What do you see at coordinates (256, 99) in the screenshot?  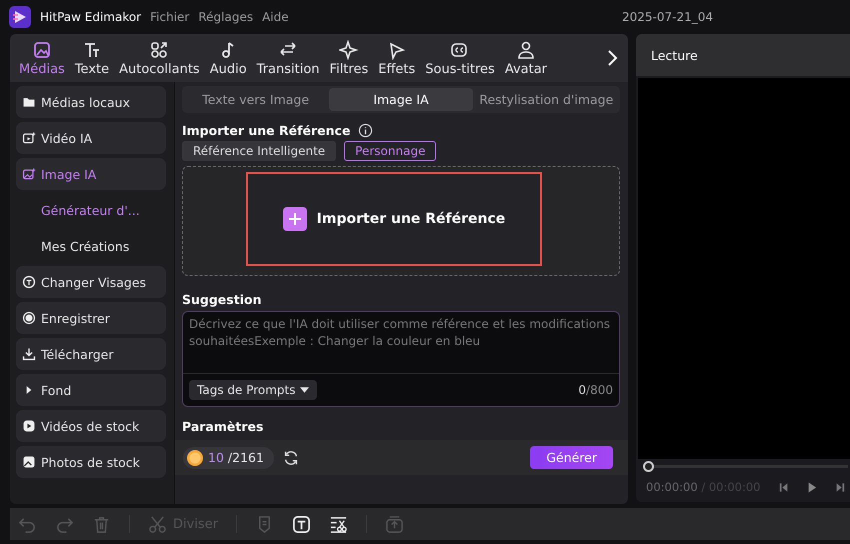 I see `mode-tab: Texte vers Image` at bounding box center [256, 99].